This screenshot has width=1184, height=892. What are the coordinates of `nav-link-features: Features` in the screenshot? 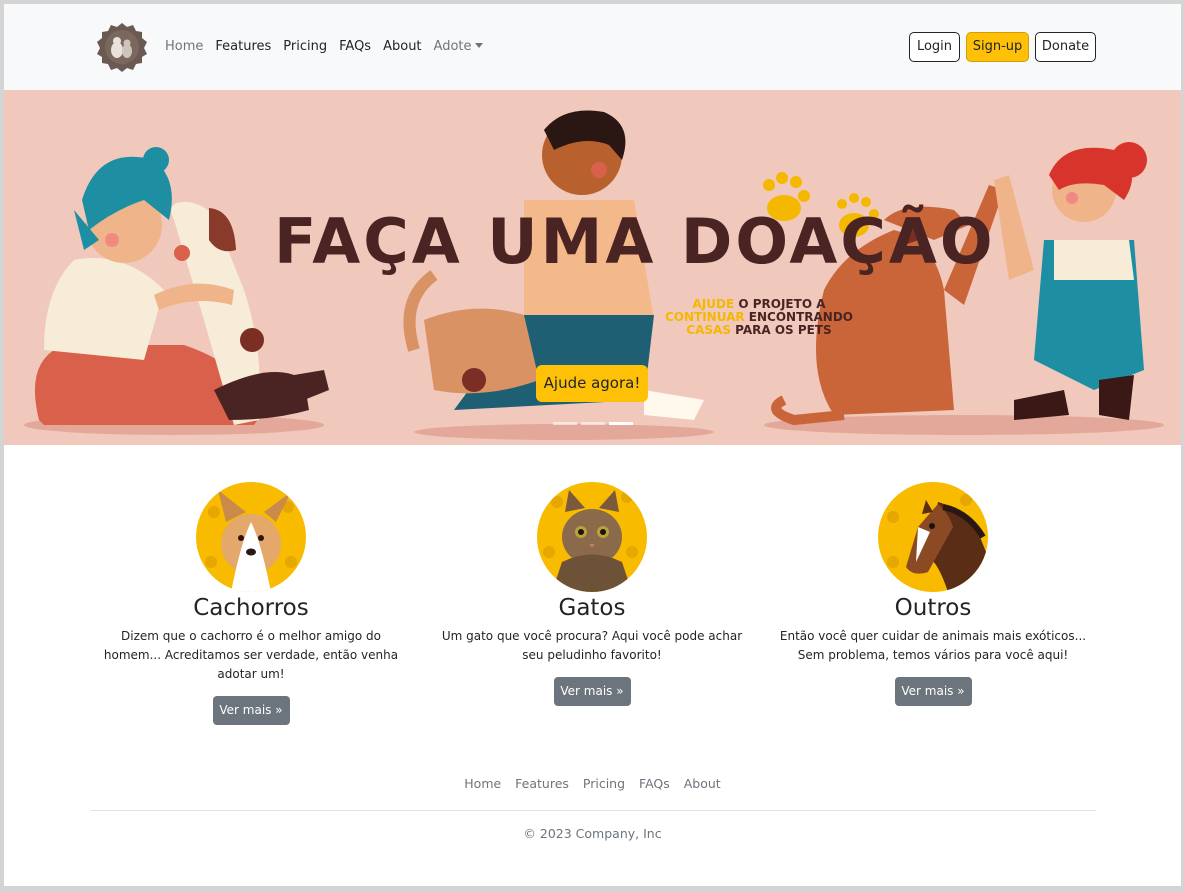 It's located at (243, 46).